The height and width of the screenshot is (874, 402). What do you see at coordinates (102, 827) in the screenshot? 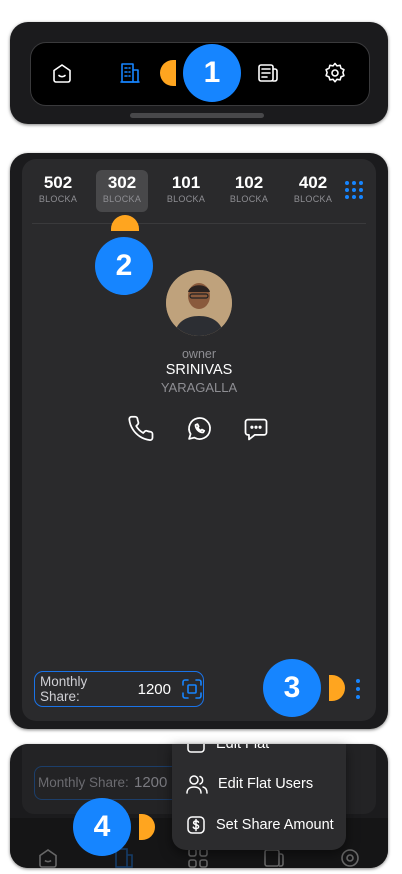
I see `step-badge-4: 4` at bounding box center [102, 827].